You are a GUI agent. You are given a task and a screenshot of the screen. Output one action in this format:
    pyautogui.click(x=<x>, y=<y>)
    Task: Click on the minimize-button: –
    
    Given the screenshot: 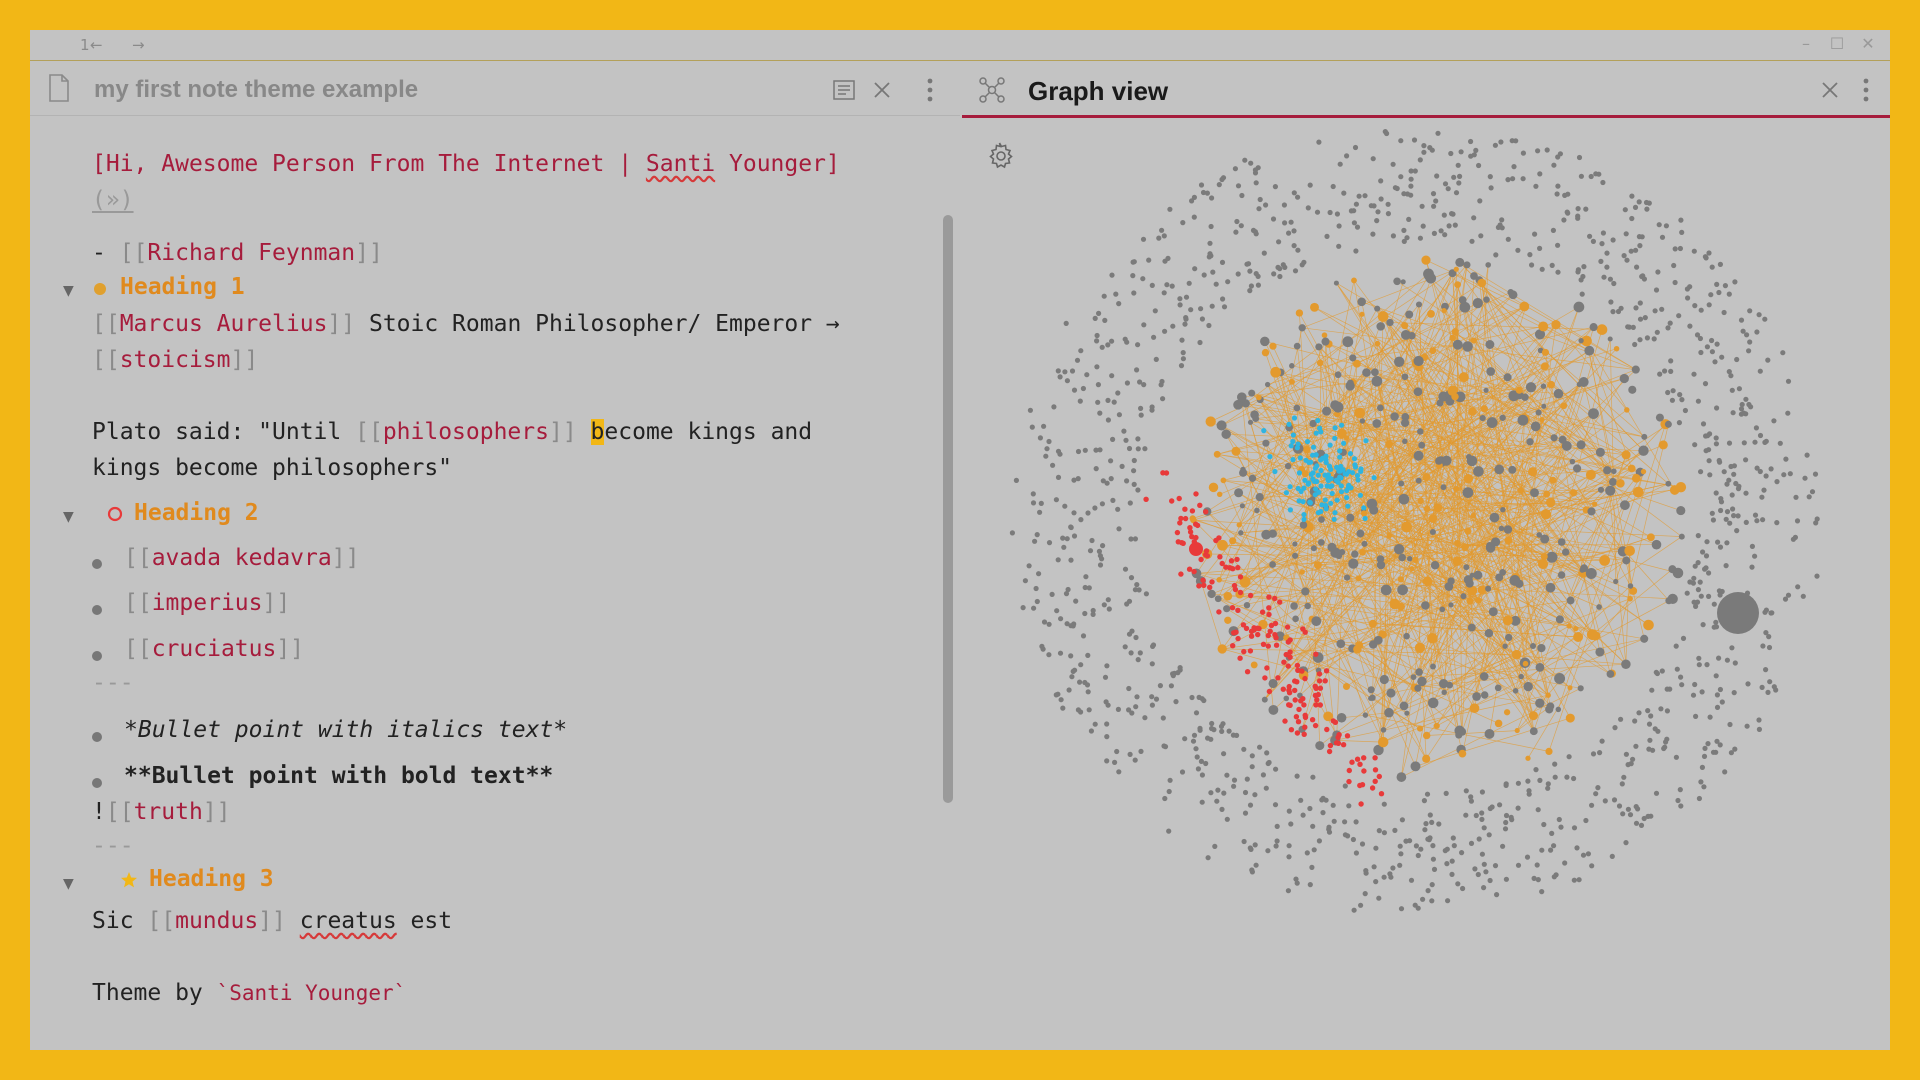 What is the action you would take?
    pyautogui.click(x=1806, y=43)
    